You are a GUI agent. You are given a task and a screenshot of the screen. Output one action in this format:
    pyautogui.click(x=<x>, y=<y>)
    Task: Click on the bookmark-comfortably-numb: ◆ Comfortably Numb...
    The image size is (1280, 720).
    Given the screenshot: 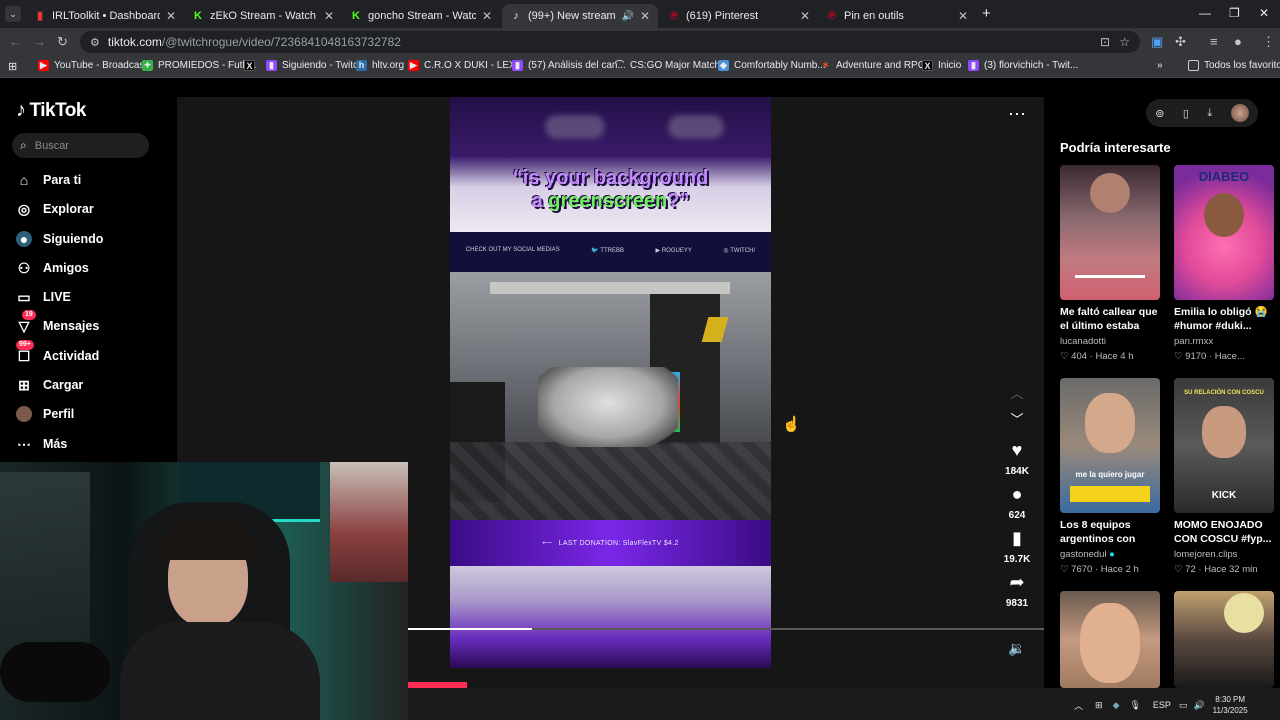 What is the action you would take?
    pyautogui.click(x=772, y=65)
    